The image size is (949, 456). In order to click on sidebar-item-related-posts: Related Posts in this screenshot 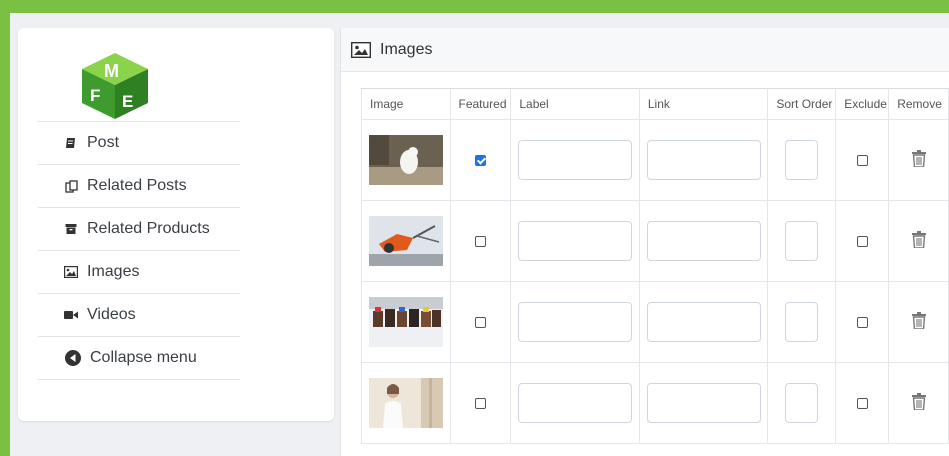, I will do `click(139, 186)`.